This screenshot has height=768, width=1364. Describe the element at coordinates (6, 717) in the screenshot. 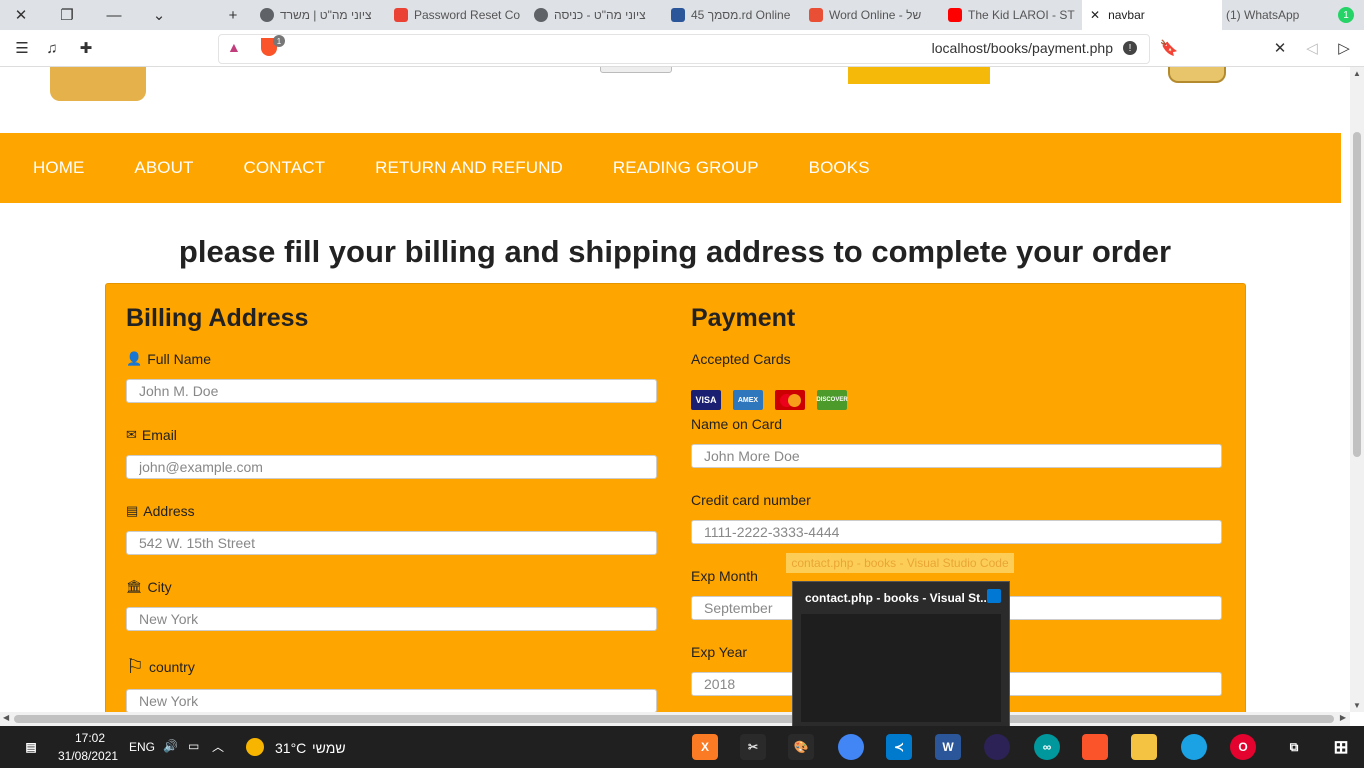

I see `scroll-left-icon: ◀` at that location.